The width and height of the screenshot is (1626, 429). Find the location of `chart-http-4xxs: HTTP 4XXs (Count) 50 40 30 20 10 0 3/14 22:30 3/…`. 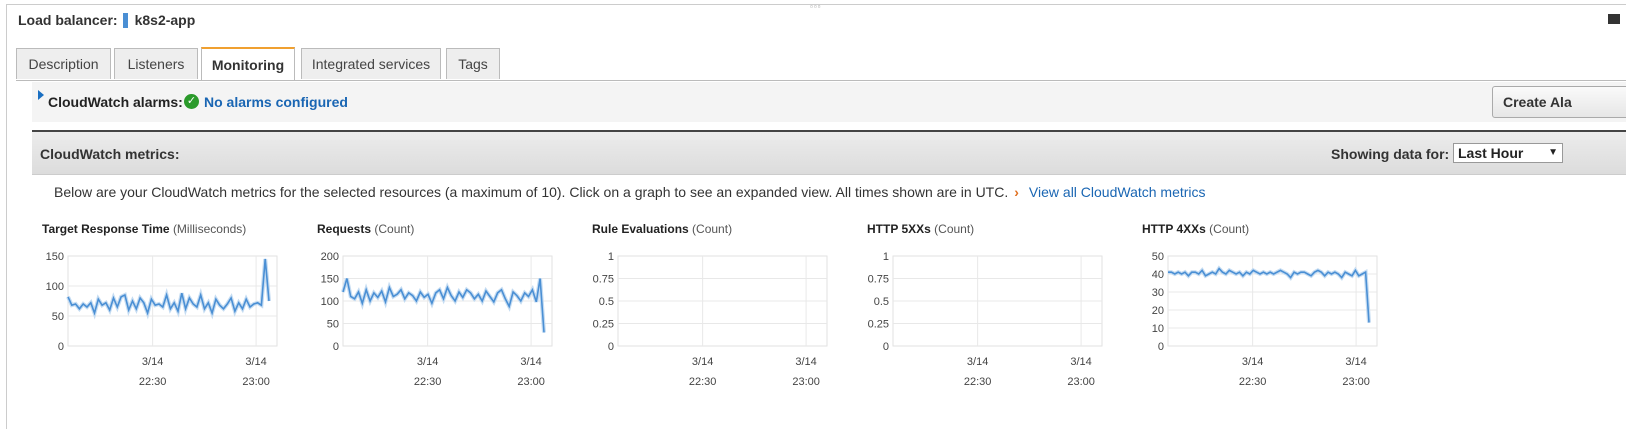

chart-http-4xxs: HTTP 4XXs (Count) 50 40 30 20 10 0 3/14 22:30 3/… is located at coordinates (1277, 312).